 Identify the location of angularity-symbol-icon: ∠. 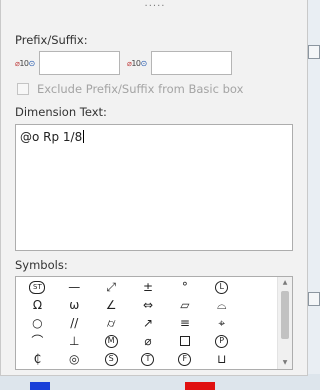
(111, 305).